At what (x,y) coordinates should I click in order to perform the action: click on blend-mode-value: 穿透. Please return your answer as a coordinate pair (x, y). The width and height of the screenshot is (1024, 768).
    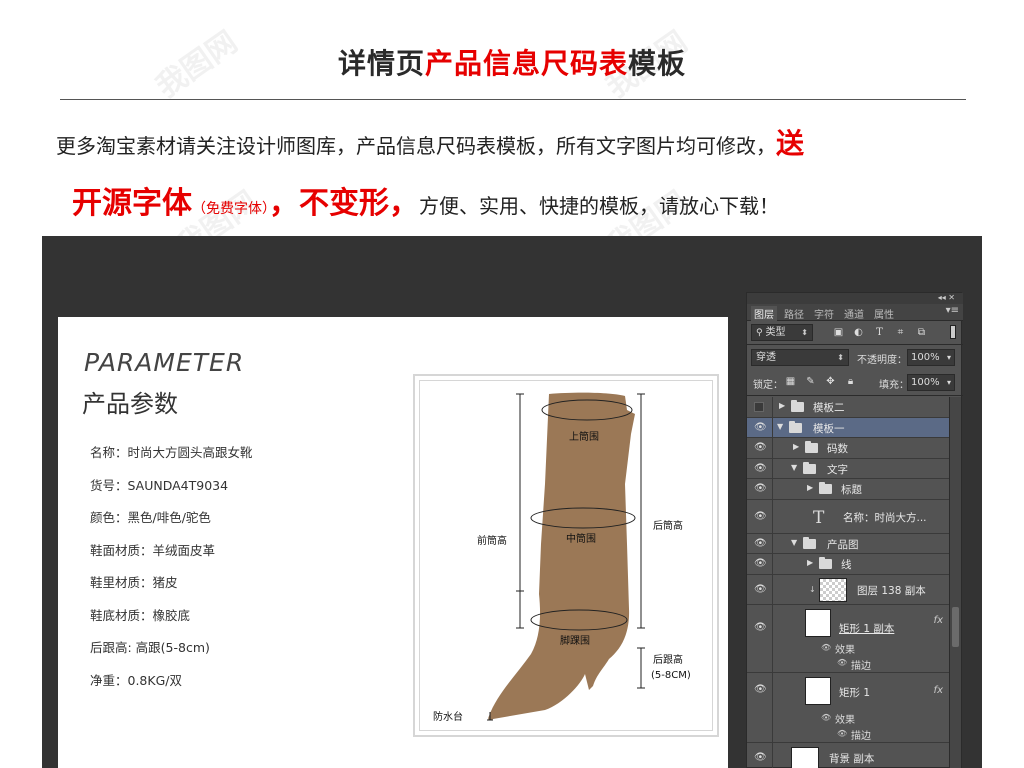
    Looking at the image, I should click on (766, 357).